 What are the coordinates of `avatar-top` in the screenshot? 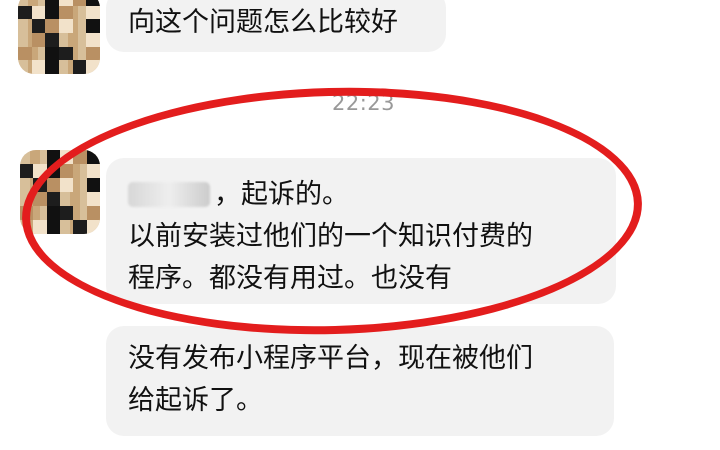 It's located at (59, 37).